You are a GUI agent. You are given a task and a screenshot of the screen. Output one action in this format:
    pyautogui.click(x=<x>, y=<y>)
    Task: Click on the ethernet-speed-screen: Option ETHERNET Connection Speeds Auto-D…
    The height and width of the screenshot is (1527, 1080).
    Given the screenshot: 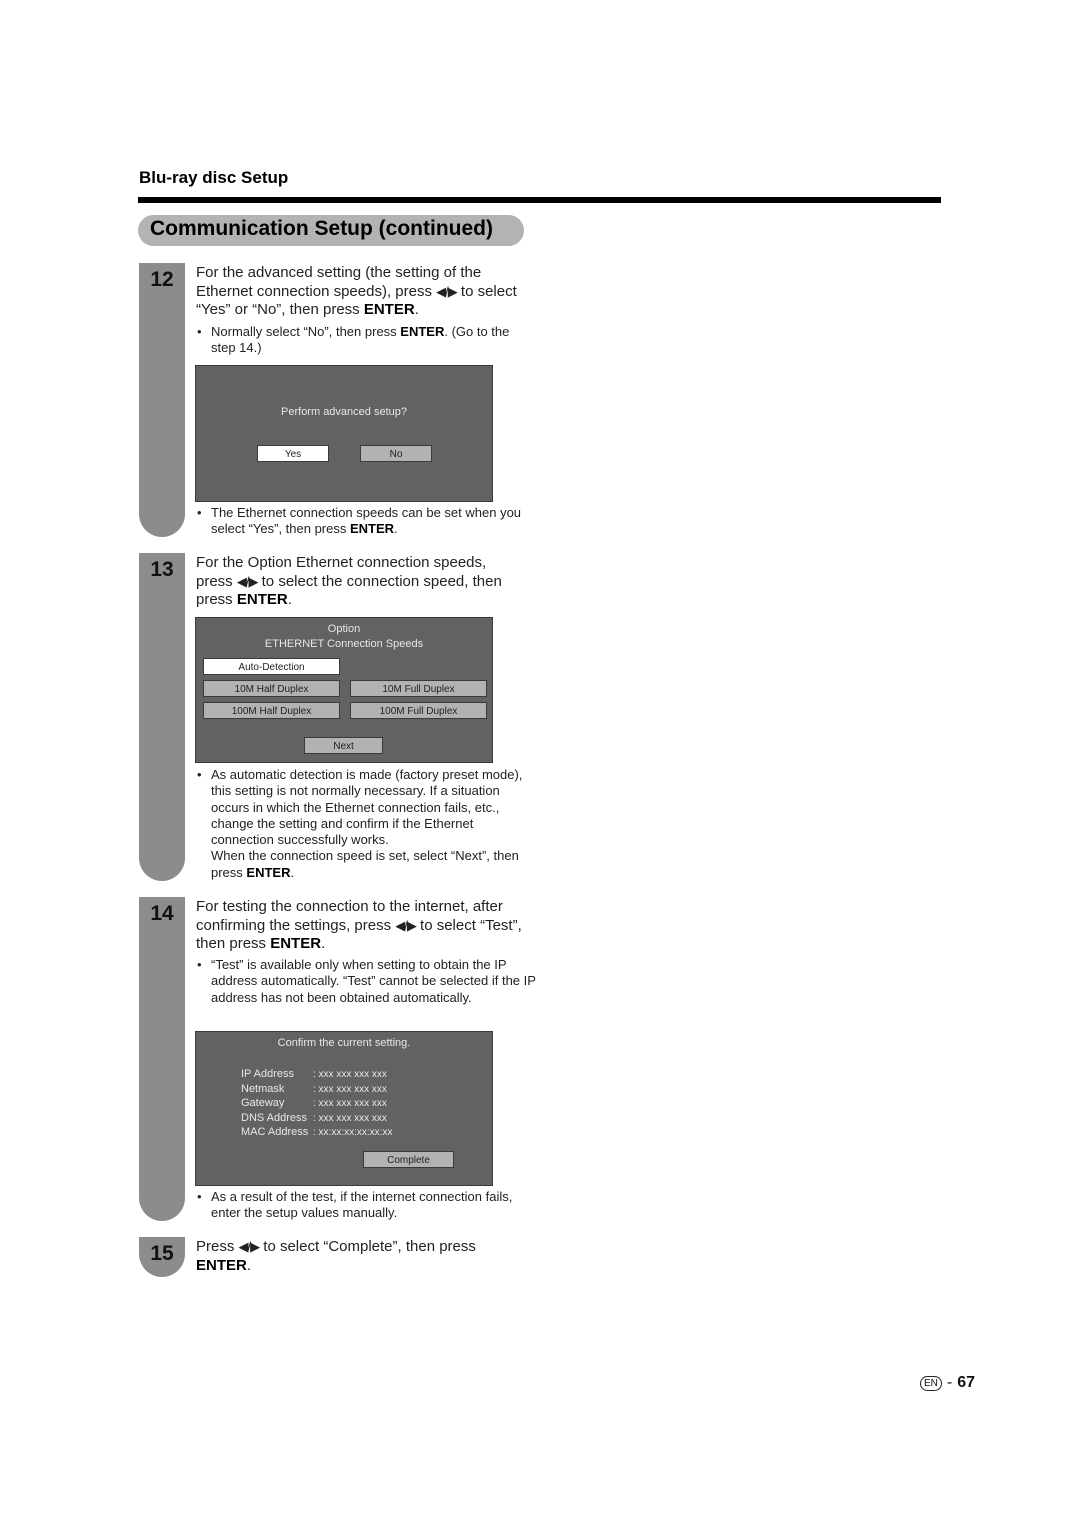 What is the action you would take?
    pyautogui.click(x=344, y=690)
    